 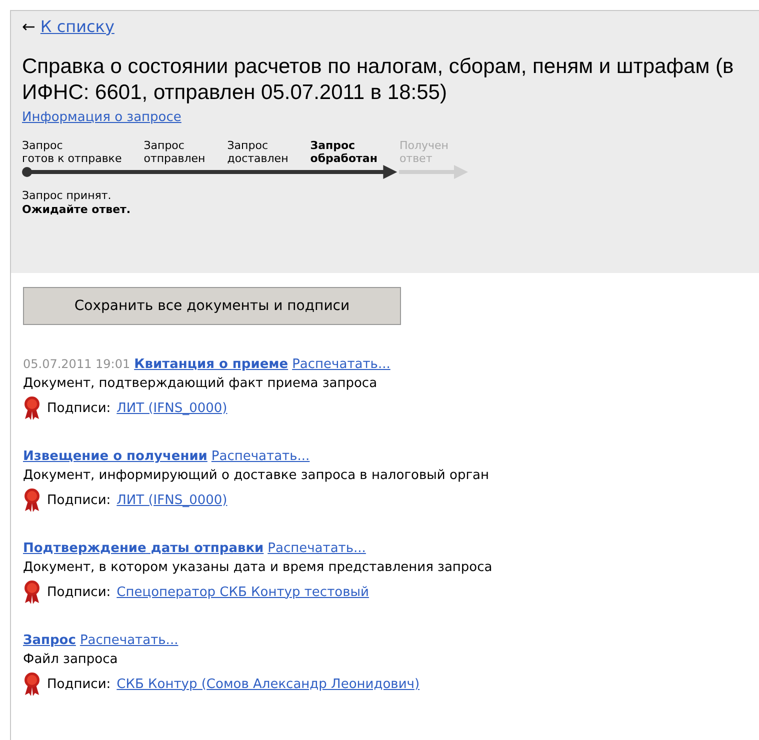 I want to click on signer-link: СКБ Контур (Сомов Александр Леонидович), so click(x=268, y=684).